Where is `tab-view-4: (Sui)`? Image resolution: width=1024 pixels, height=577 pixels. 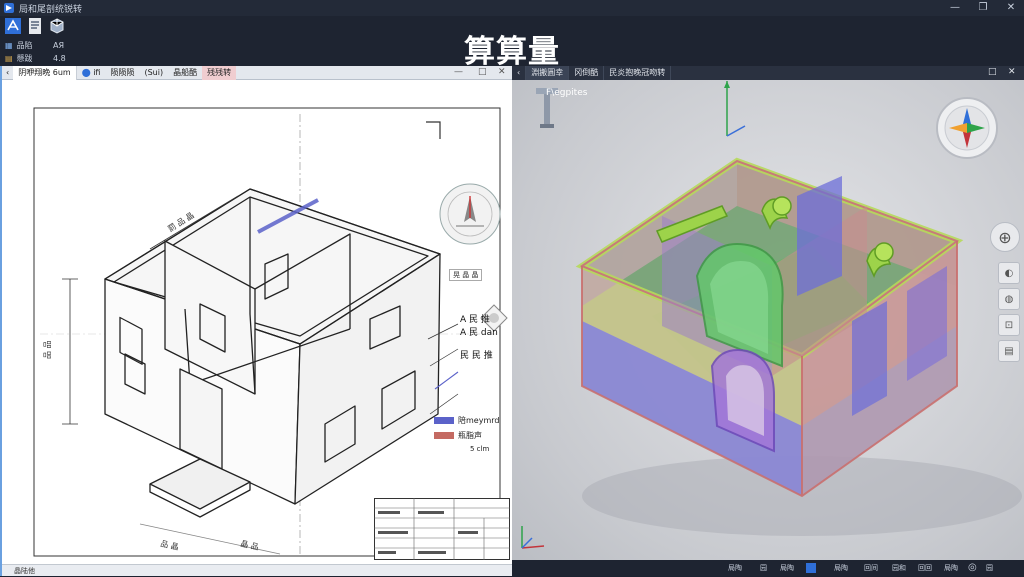
tab-view-4: (Sui) is located at coordinates (153, 73).